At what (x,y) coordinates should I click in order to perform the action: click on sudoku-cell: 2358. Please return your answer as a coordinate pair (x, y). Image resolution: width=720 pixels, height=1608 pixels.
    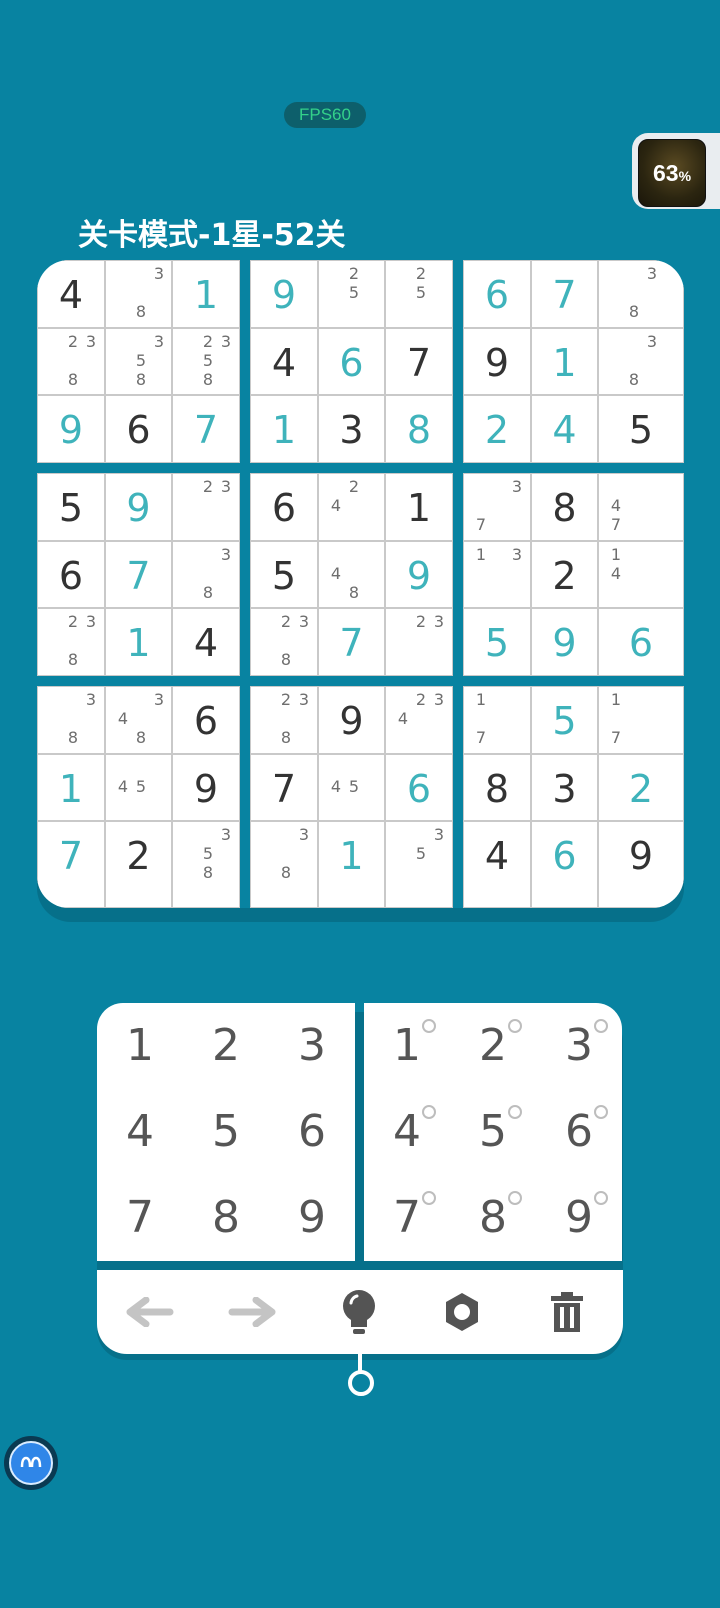
    Looking at the image, I should click on (206, 361).